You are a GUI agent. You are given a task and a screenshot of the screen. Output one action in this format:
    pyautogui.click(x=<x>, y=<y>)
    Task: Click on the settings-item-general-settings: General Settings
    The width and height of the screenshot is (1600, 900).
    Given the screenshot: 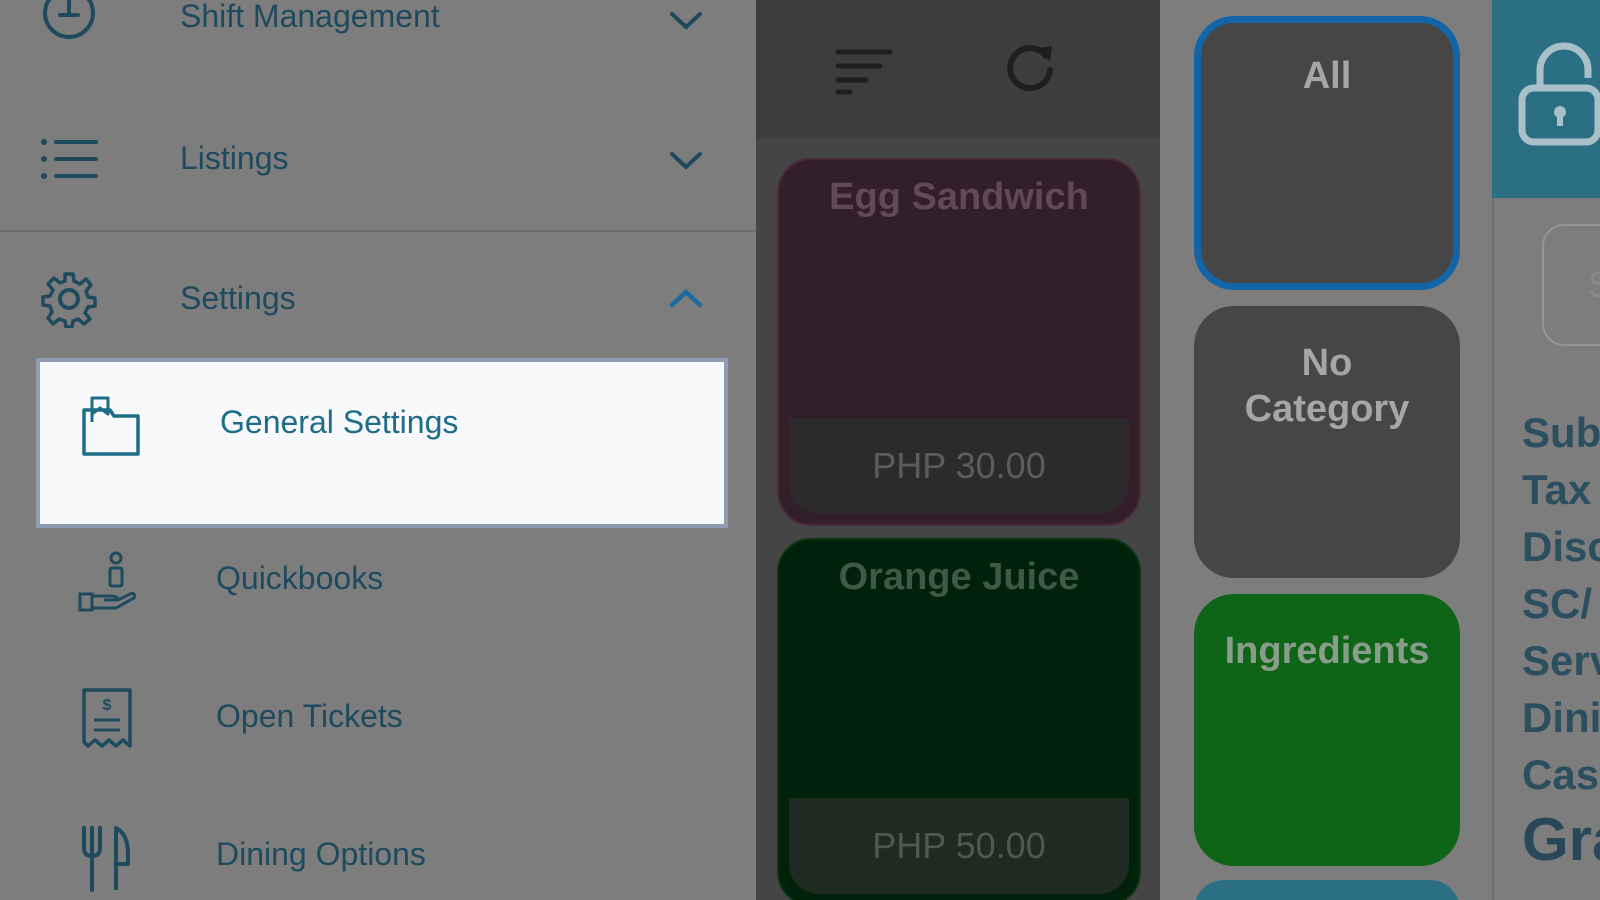 What is the action you would take?
    pyautogui.click(x=382, y=443)
    